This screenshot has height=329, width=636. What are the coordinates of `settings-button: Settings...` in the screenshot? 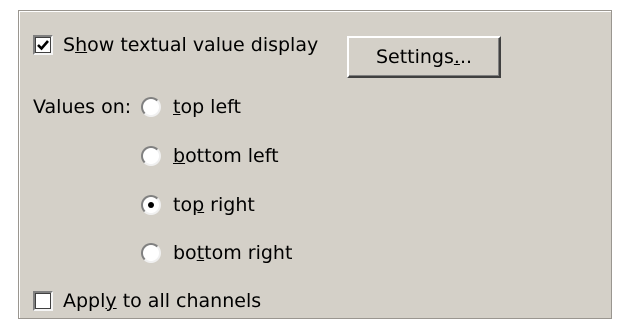 It's located at (424, 57).